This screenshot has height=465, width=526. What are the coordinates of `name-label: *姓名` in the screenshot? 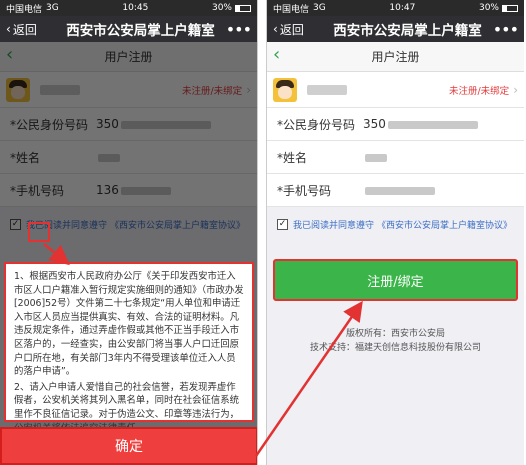 It's located at (292, 157).